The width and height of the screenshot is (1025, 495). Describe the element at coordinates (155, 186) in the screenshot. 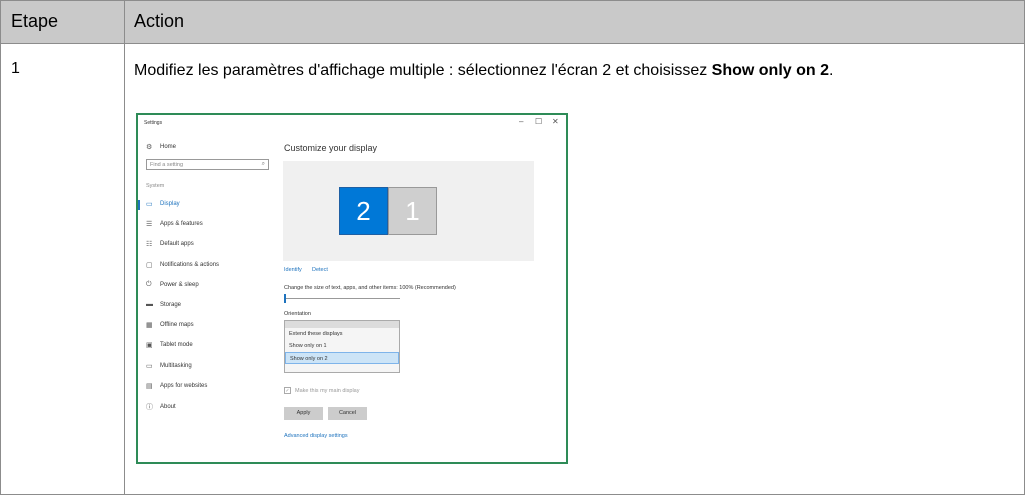

I see `sidebar-section-label: System` at that location.